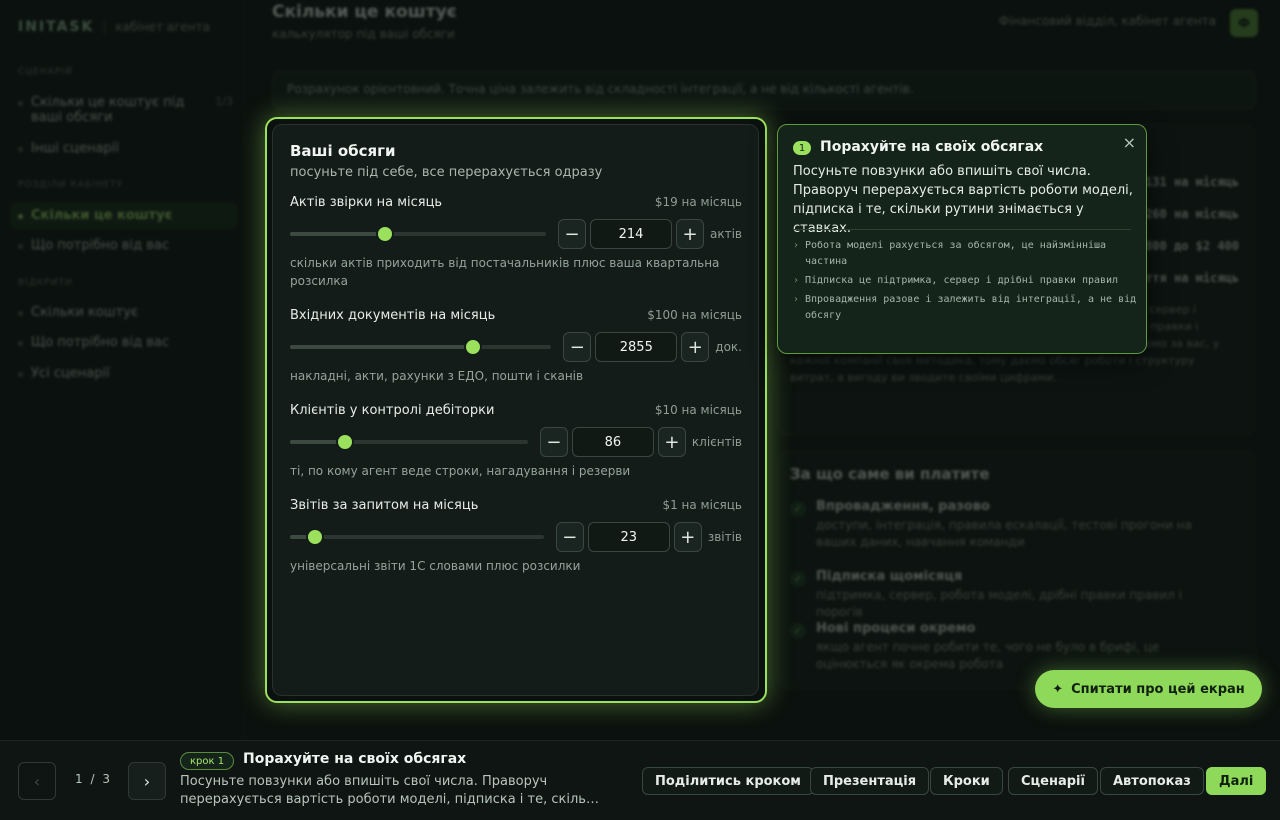 The image size is (1280, 820). Describe the element at coordinates (343, 151) in the screenshot. I see `calculator-title: Ваші обсяги` at that location.